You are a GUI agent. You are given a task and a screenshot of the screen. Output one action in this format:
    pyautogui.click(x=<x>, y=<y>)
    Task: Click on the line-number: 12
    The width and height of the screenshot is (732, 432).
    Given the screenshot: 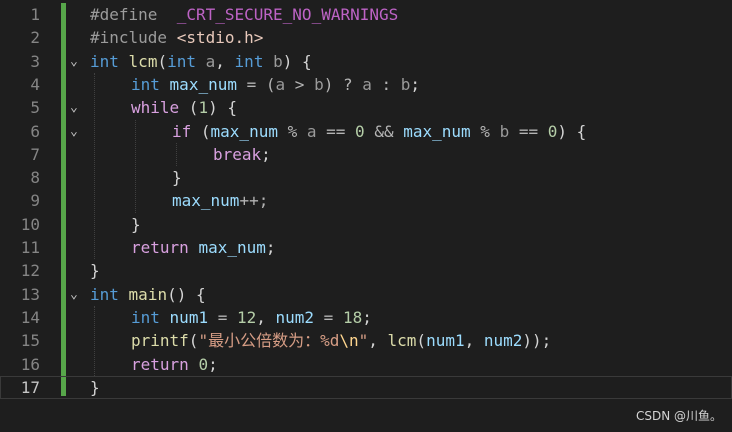 What is the action you would take?
    pyautogui.click(x=30, y=271)
    